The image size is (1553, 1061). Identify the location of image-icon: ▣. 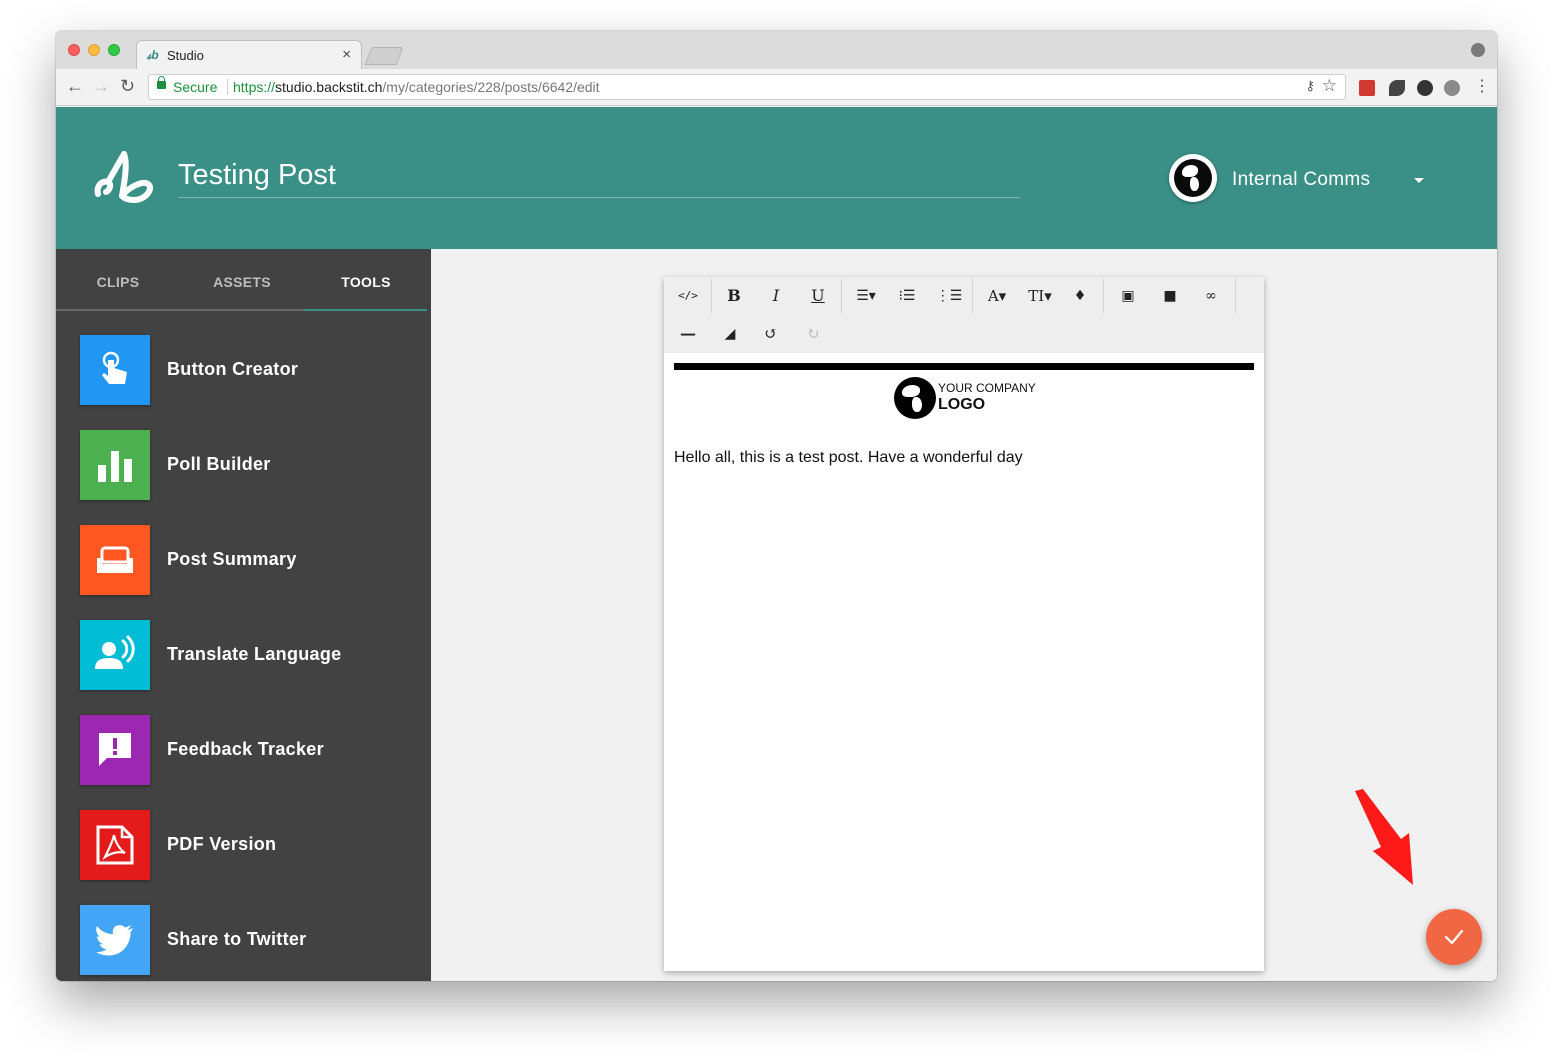
(1128, 296).